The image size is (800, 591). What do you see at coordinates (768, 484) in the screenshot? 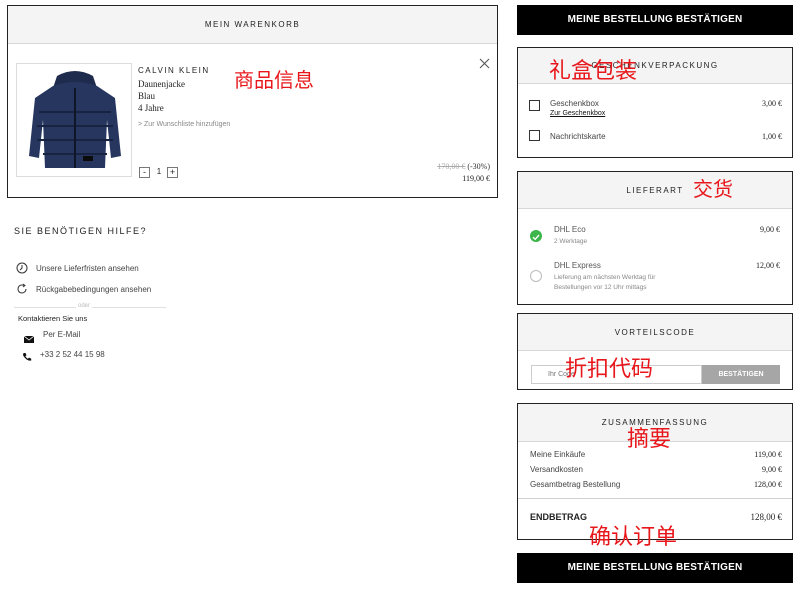
I see `summary-total-order-value: 128,00 €` at bounding box center [768, 484].